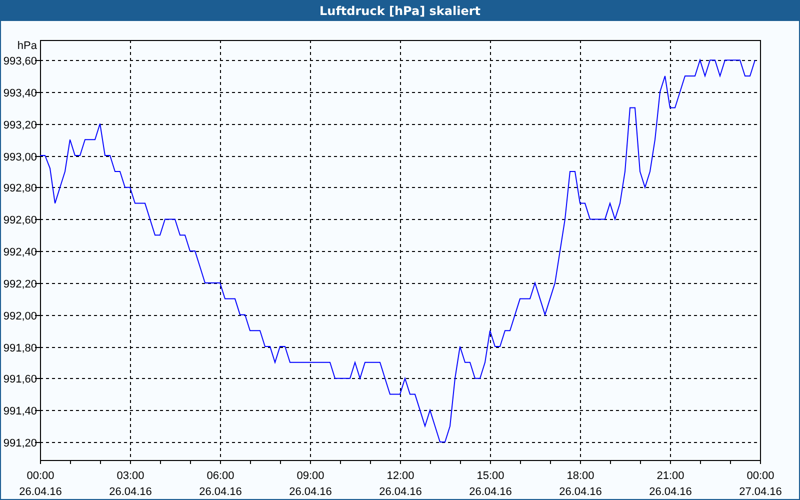  I want to click on x-tick-label: 09:00 26.04.16, so click(310, 484).